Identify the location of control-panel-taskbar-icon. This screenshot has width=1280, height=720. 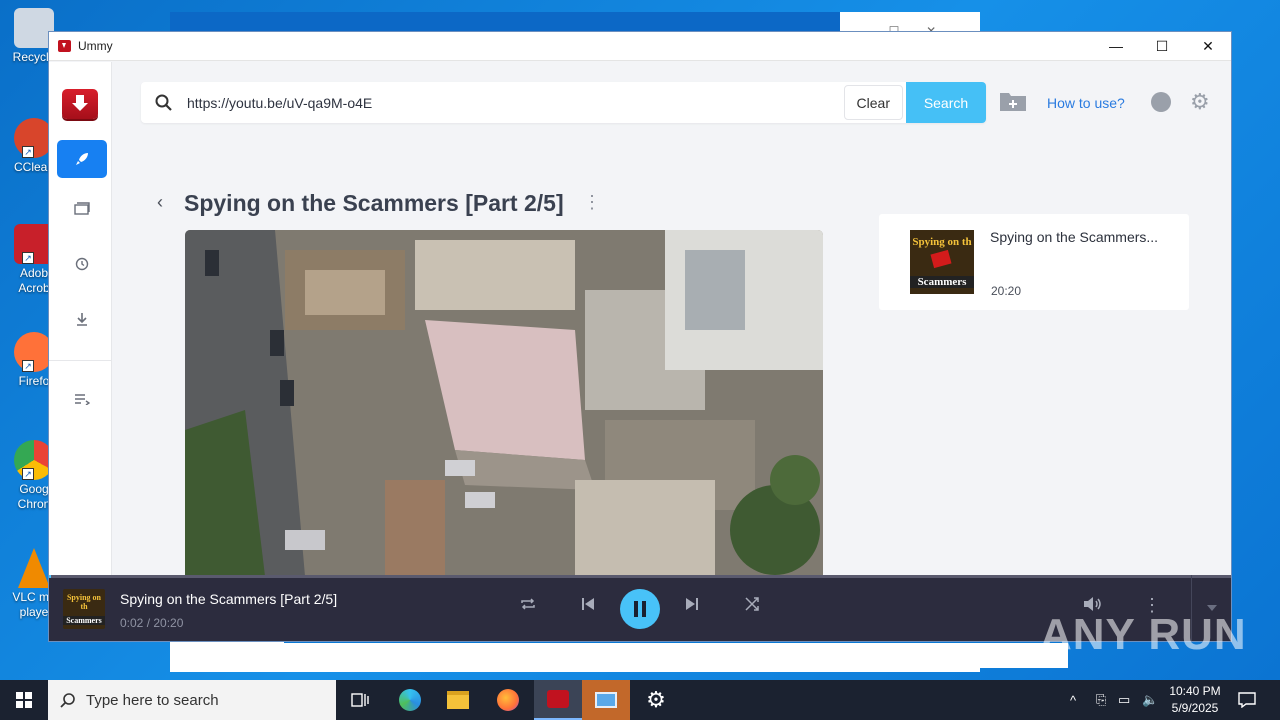
(606, 700).